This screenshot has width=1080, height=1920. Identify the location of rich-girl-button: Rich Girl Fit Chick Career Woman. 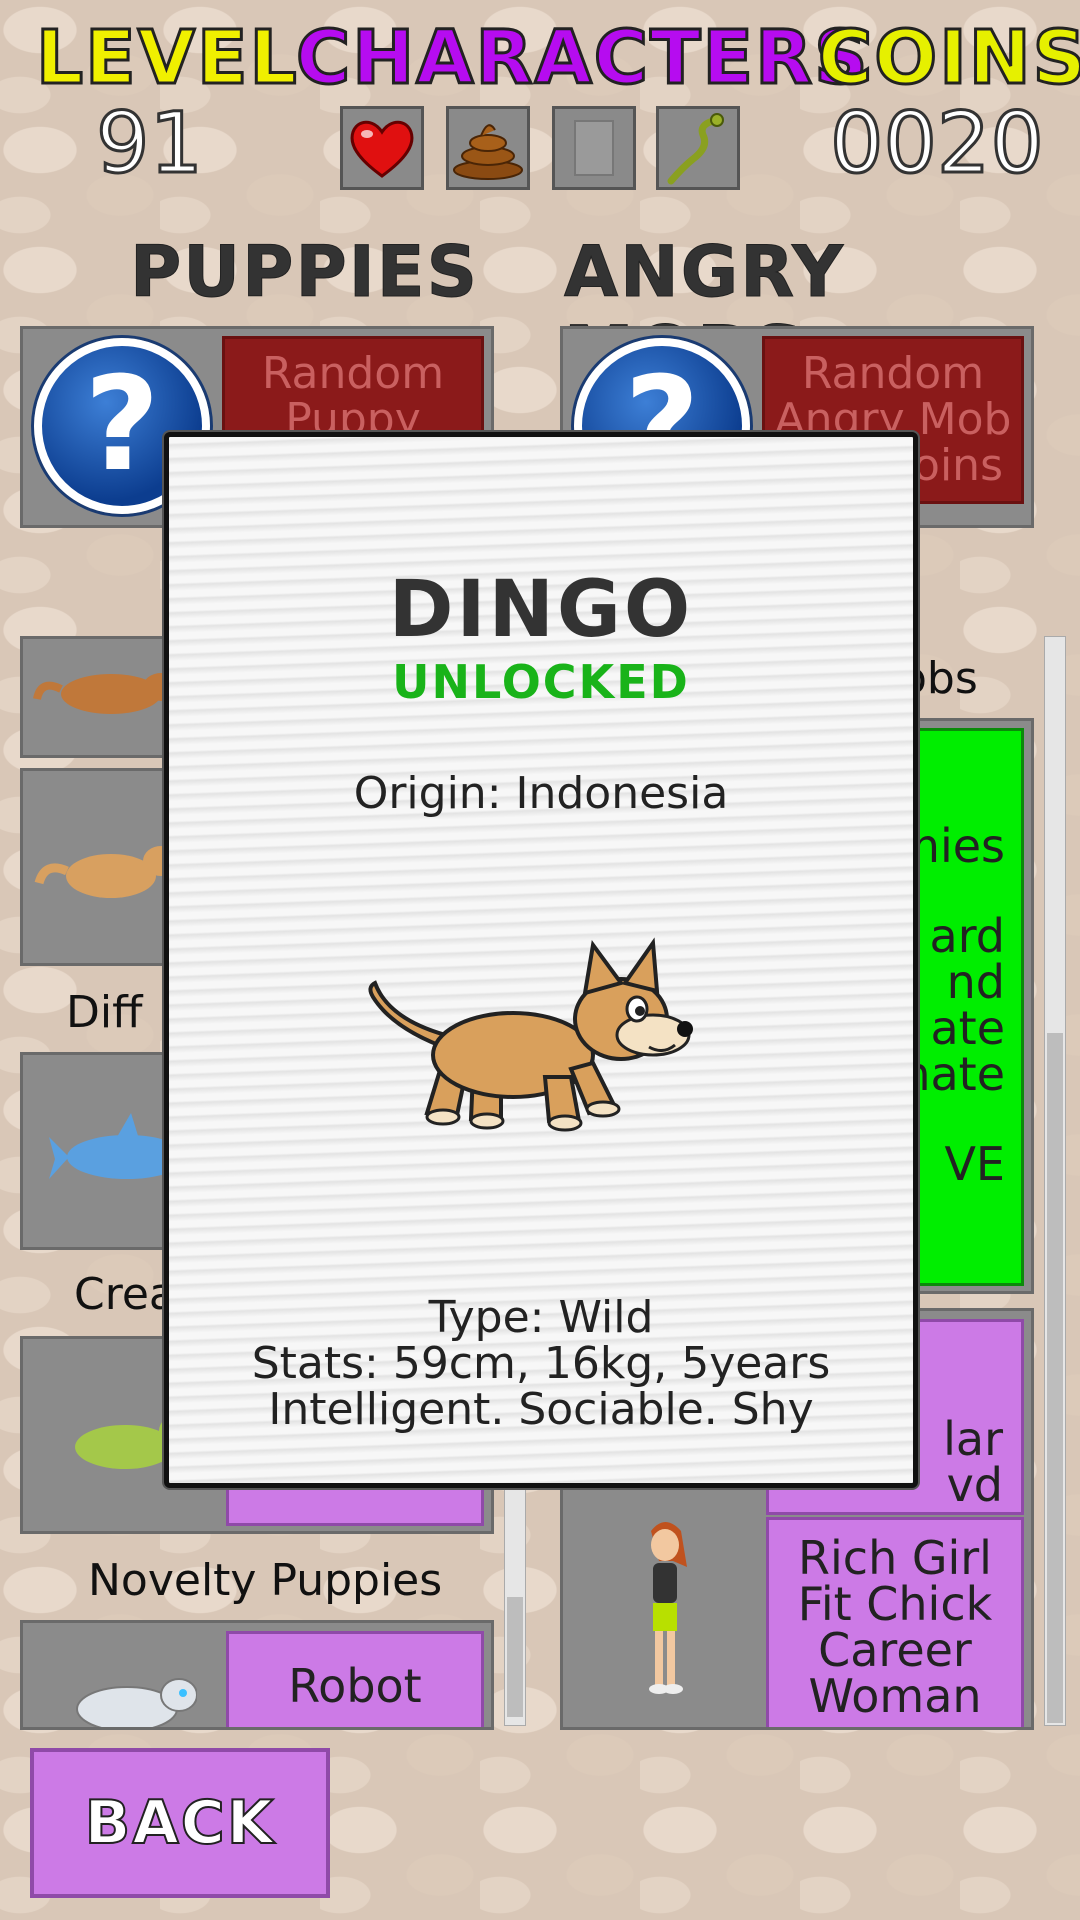
(895, 1622).